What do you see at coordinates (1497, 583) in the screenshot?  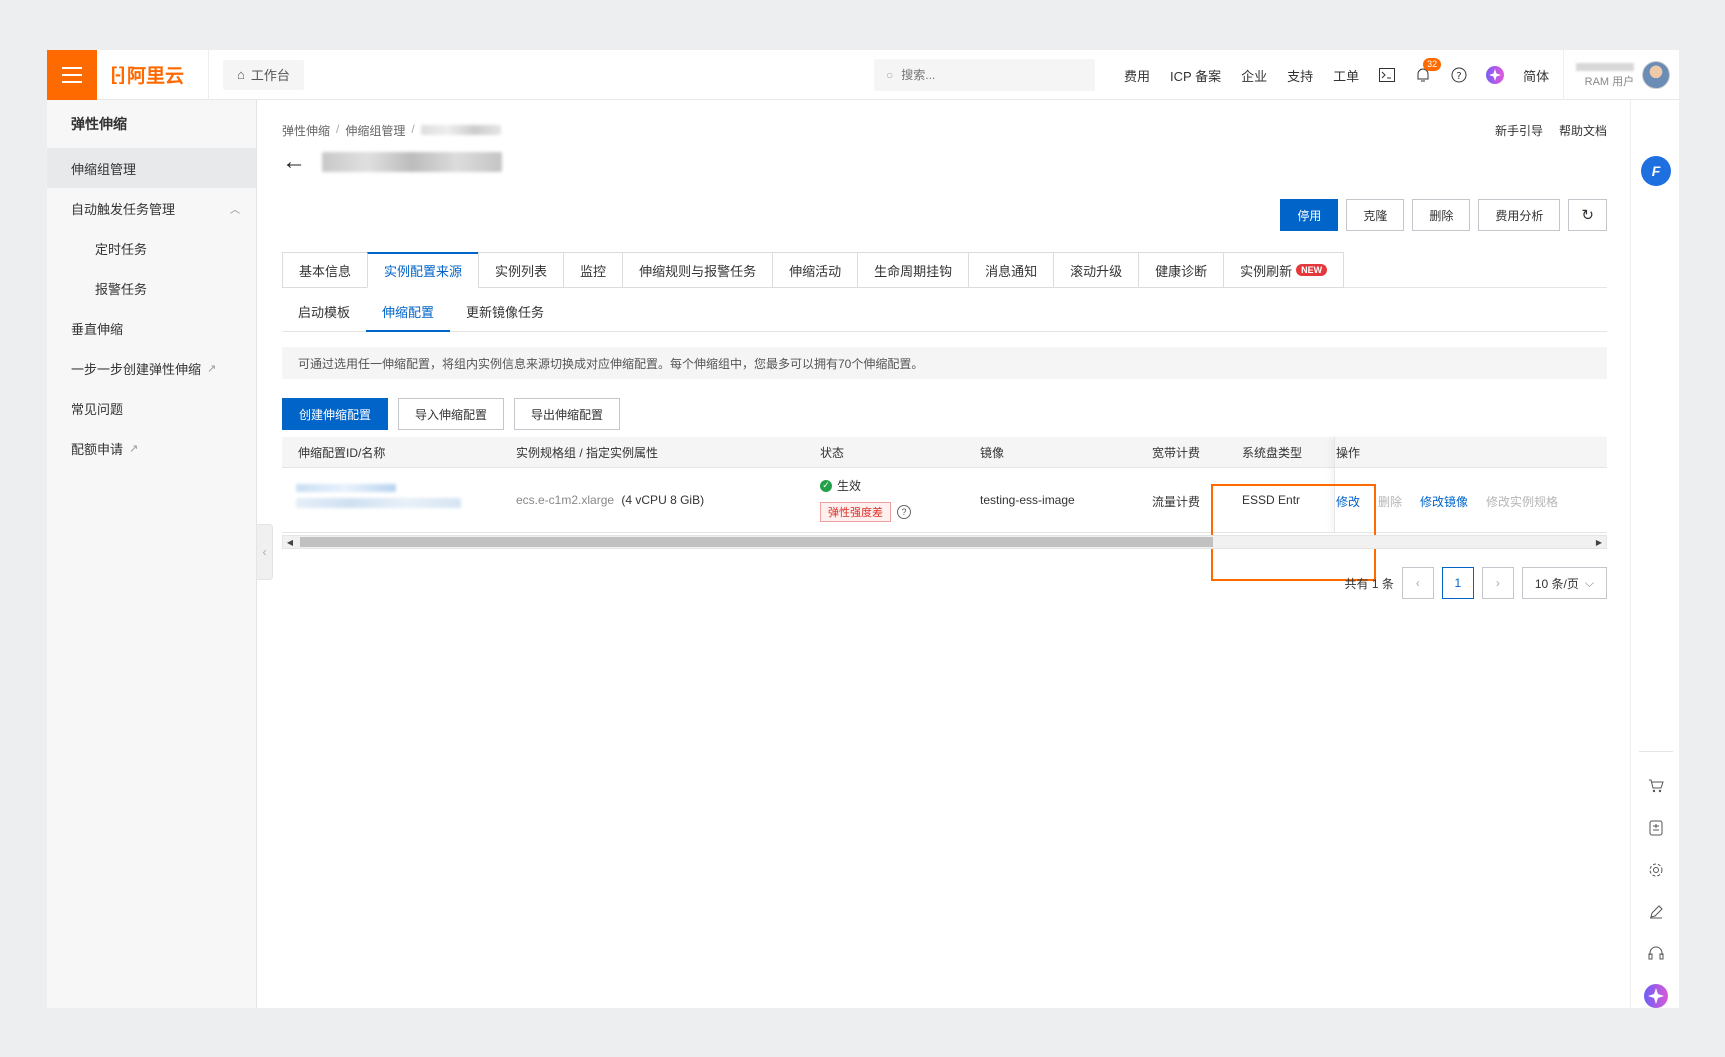 I see `next-page-button: ›` at bounding box center [1497, 583].